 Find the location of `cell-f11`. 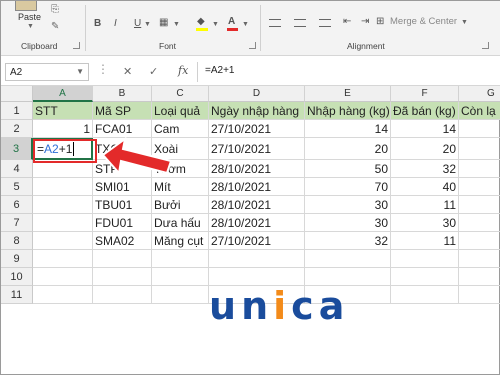

cell-f11 is located at coordinates (425, 295).